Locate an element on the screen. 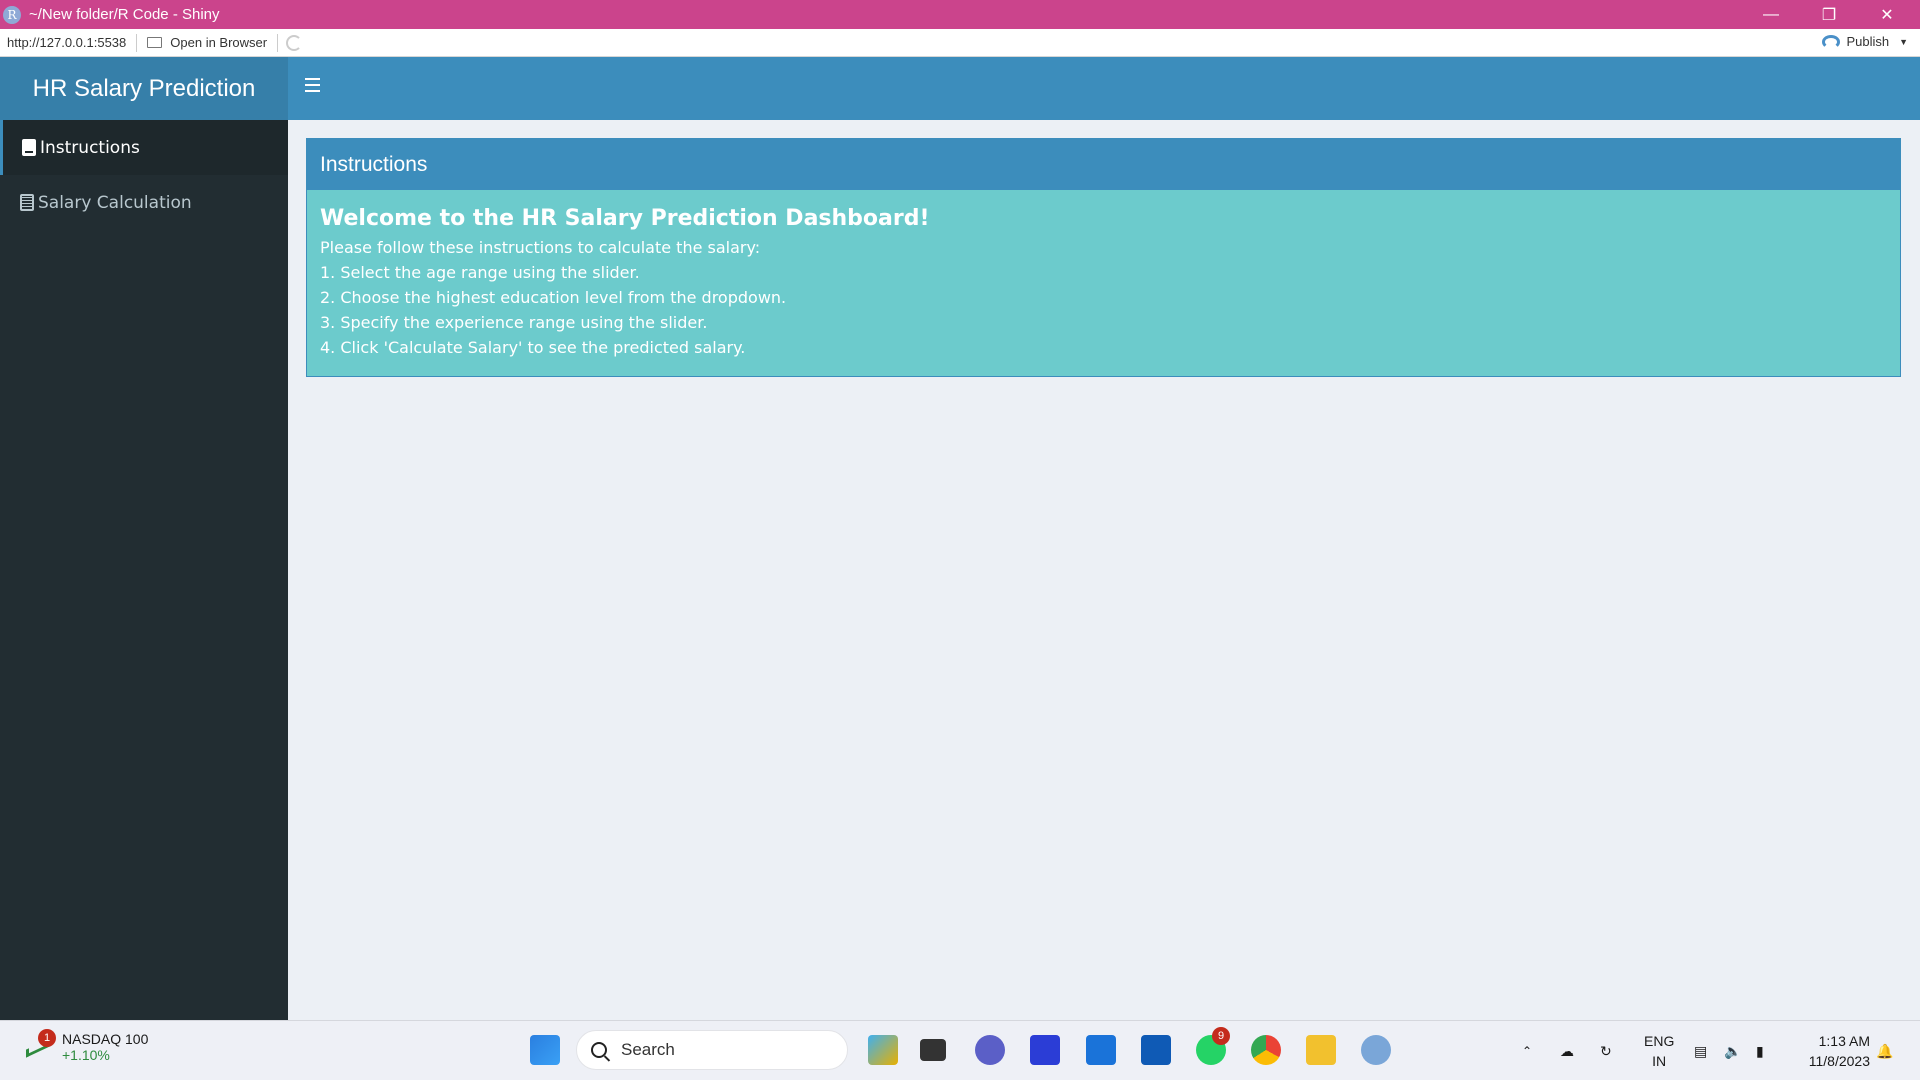  top-navbar is located at coordinates (1104, 88).